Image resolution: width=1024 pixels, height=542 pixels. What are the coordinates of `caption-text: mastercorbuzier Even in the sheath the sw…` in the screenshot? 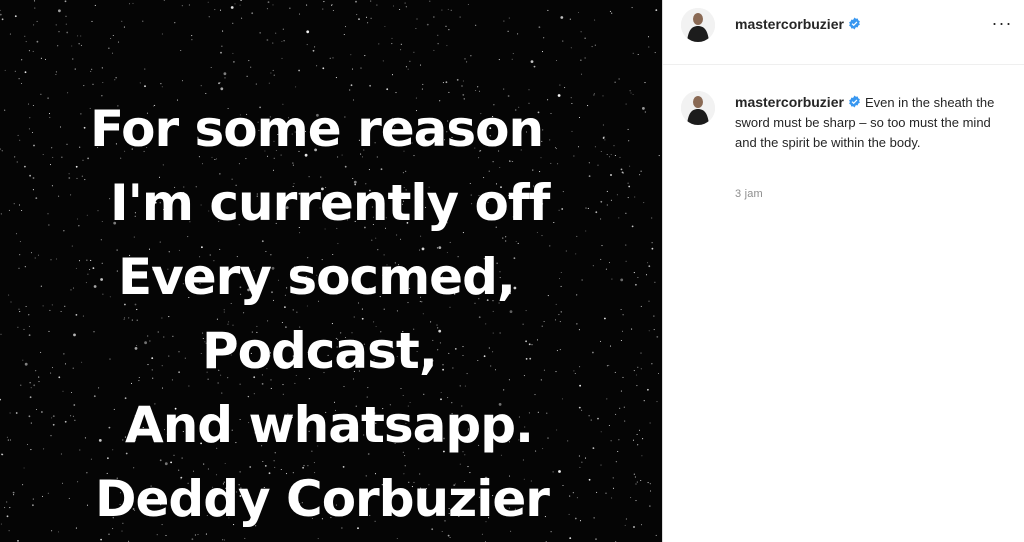 It's located at (872, 122).